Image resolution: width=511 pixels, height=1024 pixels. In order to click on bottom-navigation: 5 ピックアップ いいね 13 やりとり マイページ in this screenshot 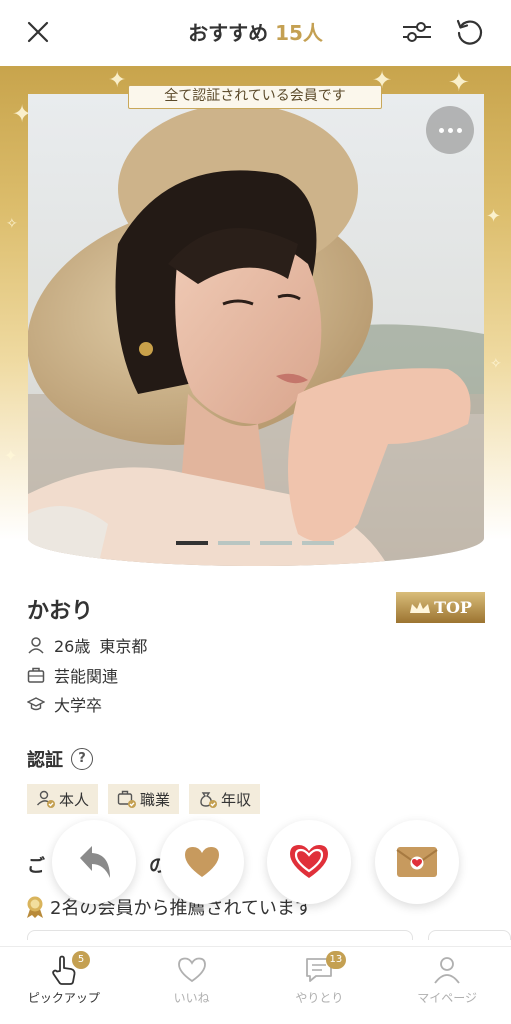, I will do `click(255, 985)`.